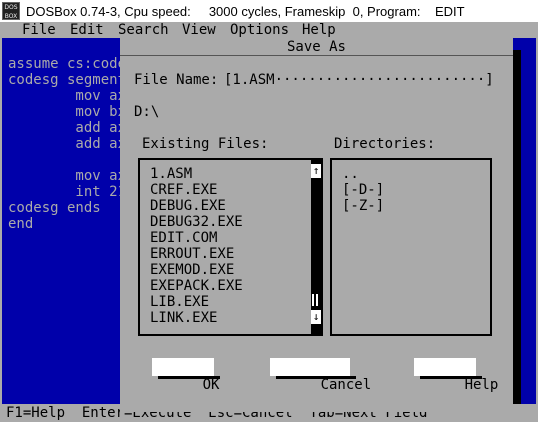 This screenshot has height=422, width=538. What do you see at coordinates (199, 30) in the screenshot?
I see `menu-view: View` at bounding box center [199, 30].